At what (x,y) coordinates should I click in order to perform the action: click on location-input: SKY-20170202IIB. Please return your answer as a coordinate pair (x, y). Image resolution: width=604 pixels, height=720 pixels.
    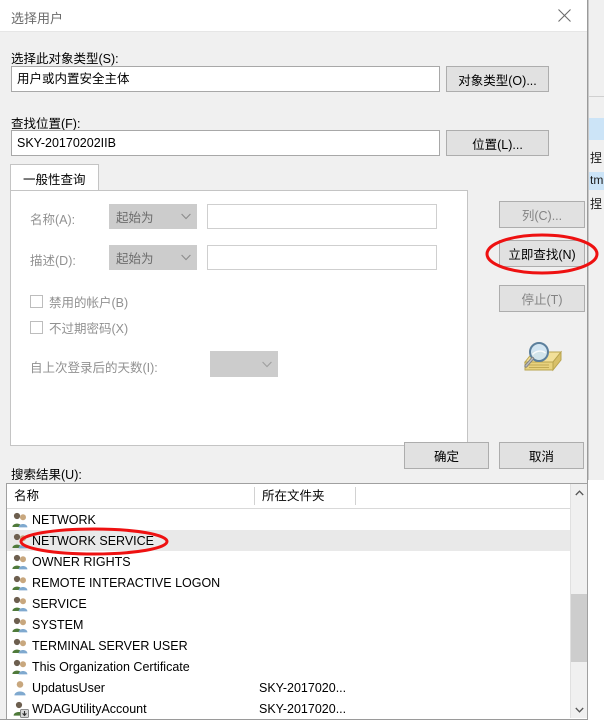
    Looking at the image, I should click on (225, 143).